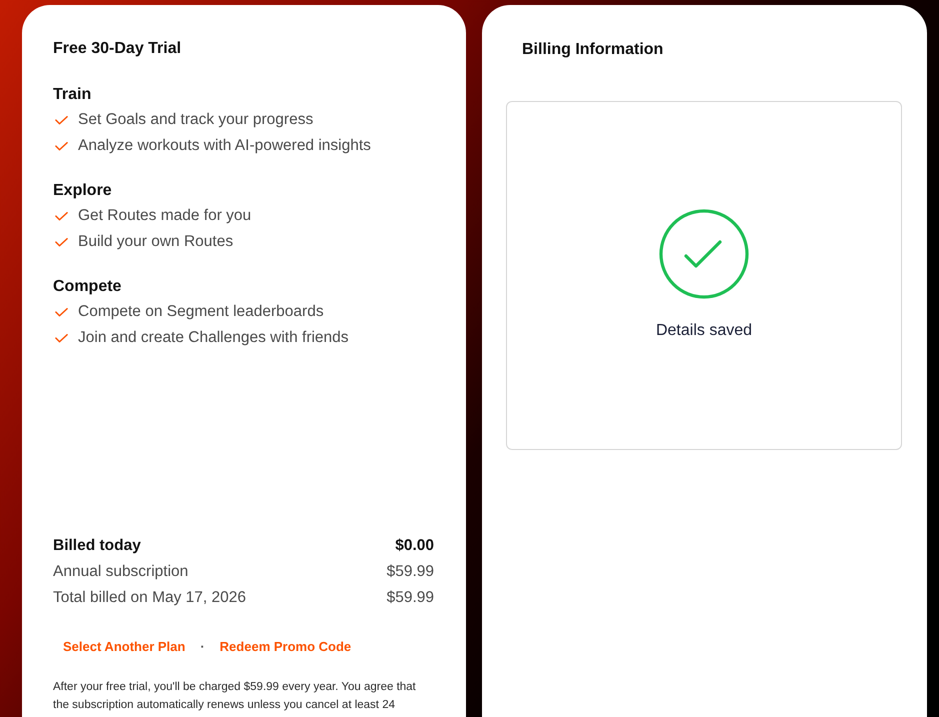  Describe the element at coordinates (165, 216) in the screenshot. I see `feature-text: Get Routes made for you` at that location.